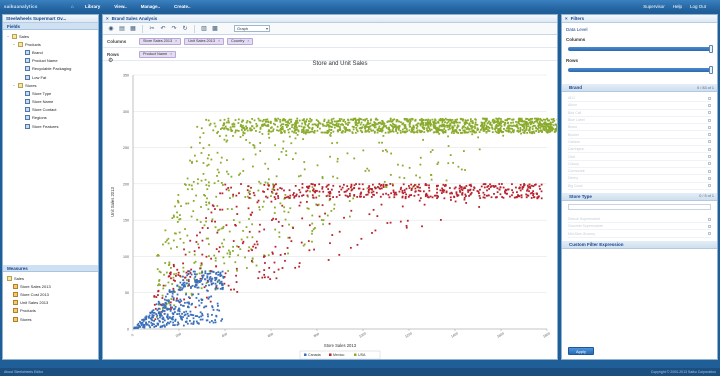 The height and width of the screenshot is (376, 720). What do you see at coordinates (50, 311) in the screenshot?
I see `tree-item: Products` at bounding box center [50, 311].